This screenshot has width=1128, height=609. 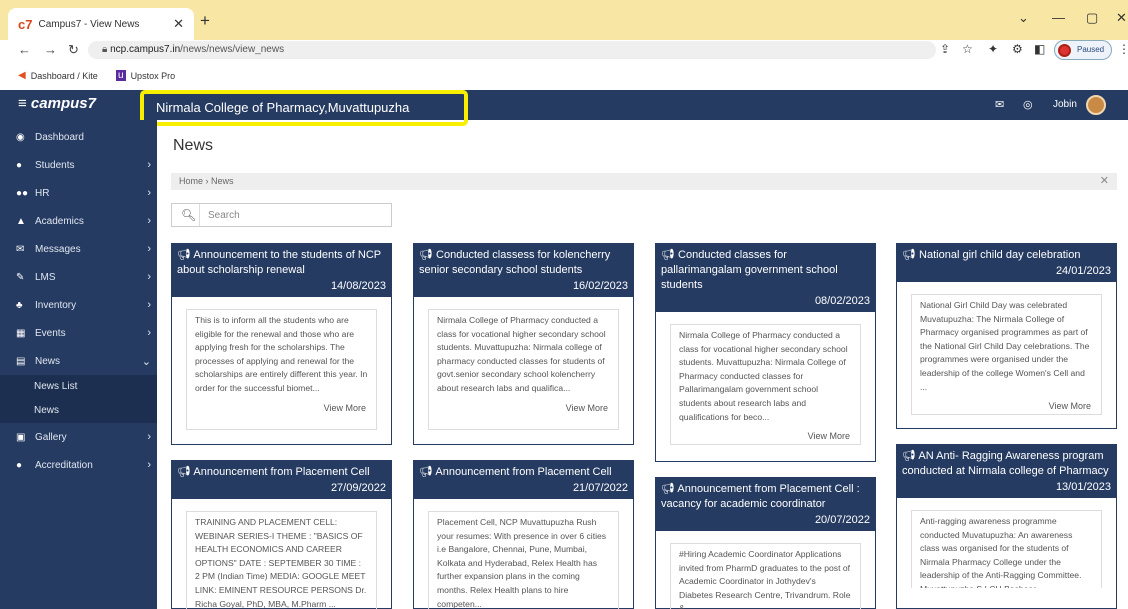 I want to click on sidebar-subitem-news: News, so click(x=78, y=411).